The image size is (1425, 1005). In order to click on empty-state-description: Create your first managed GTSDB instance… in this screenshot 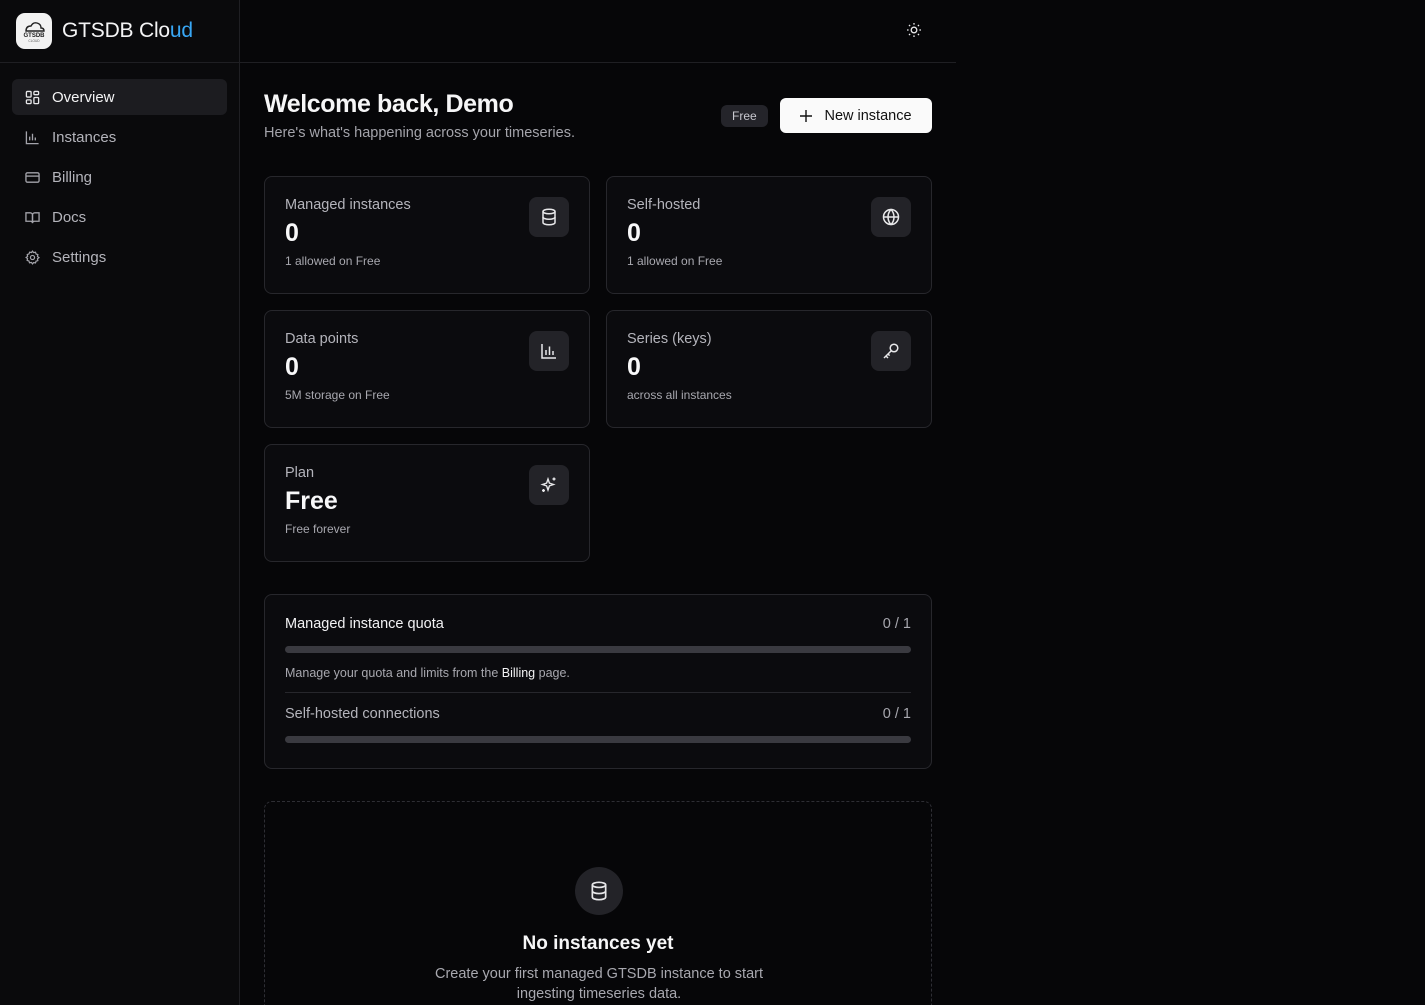, I will do `click(599, 984)`.